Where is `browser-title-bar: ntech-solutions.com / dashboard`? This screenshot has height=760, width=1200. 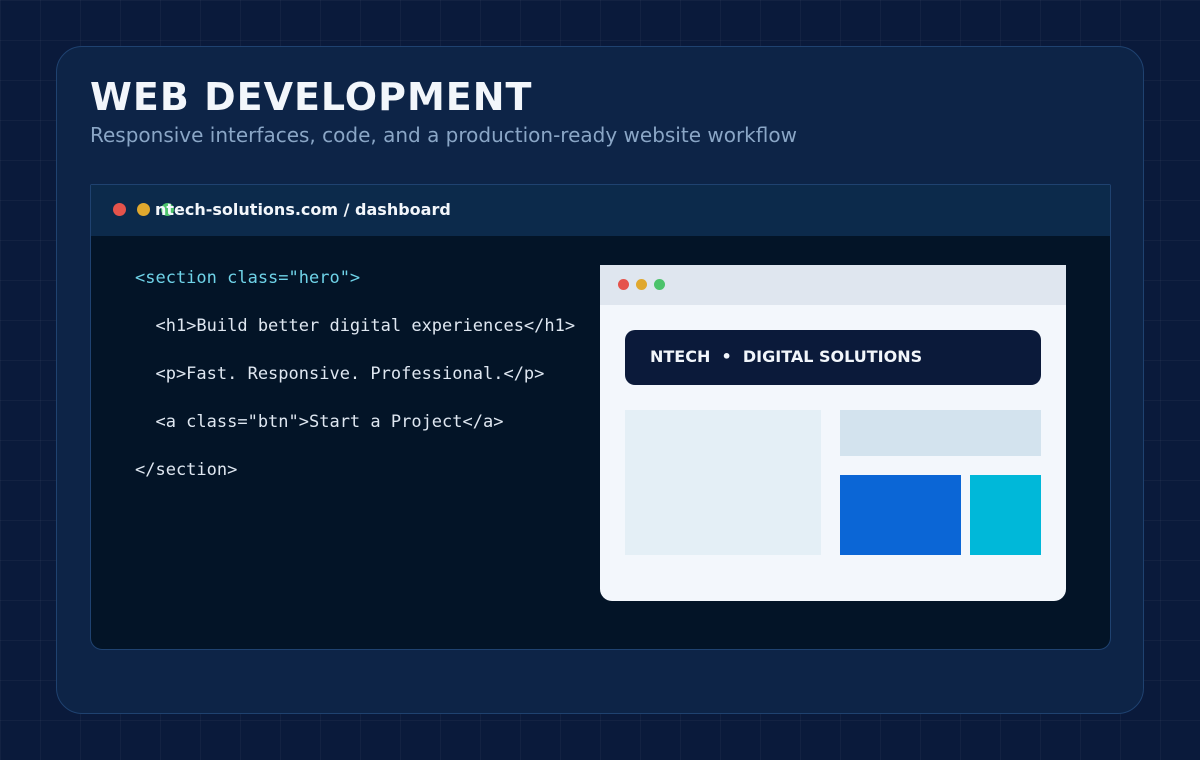 browser-title-bar: ntech-solutions.com / dashboard is located at coordinates (600, 210).